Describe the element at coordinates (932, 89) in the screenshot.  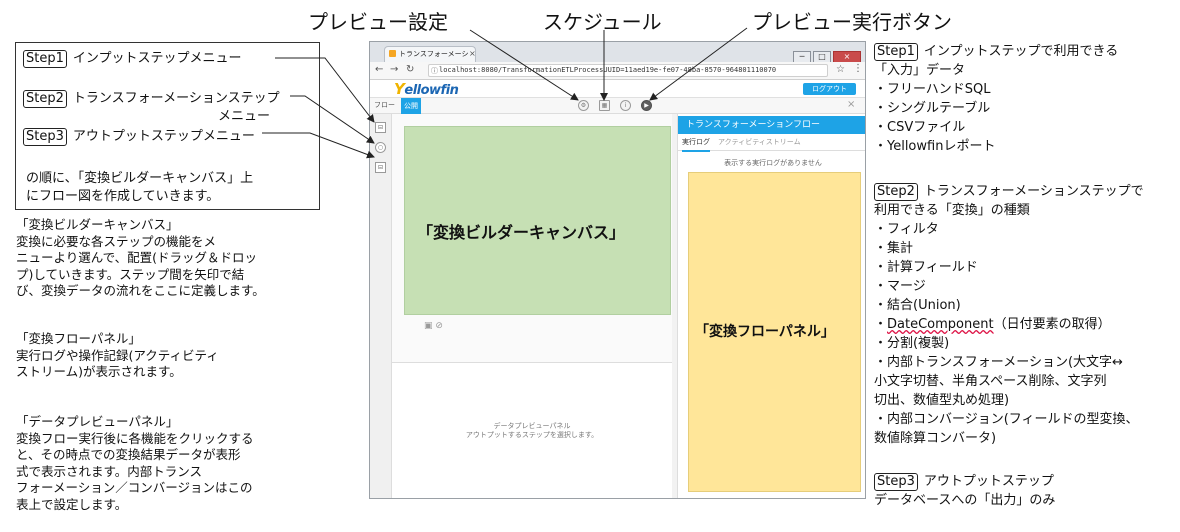
I see `right-step1-item: ・フリーハンドSQL` at that location.